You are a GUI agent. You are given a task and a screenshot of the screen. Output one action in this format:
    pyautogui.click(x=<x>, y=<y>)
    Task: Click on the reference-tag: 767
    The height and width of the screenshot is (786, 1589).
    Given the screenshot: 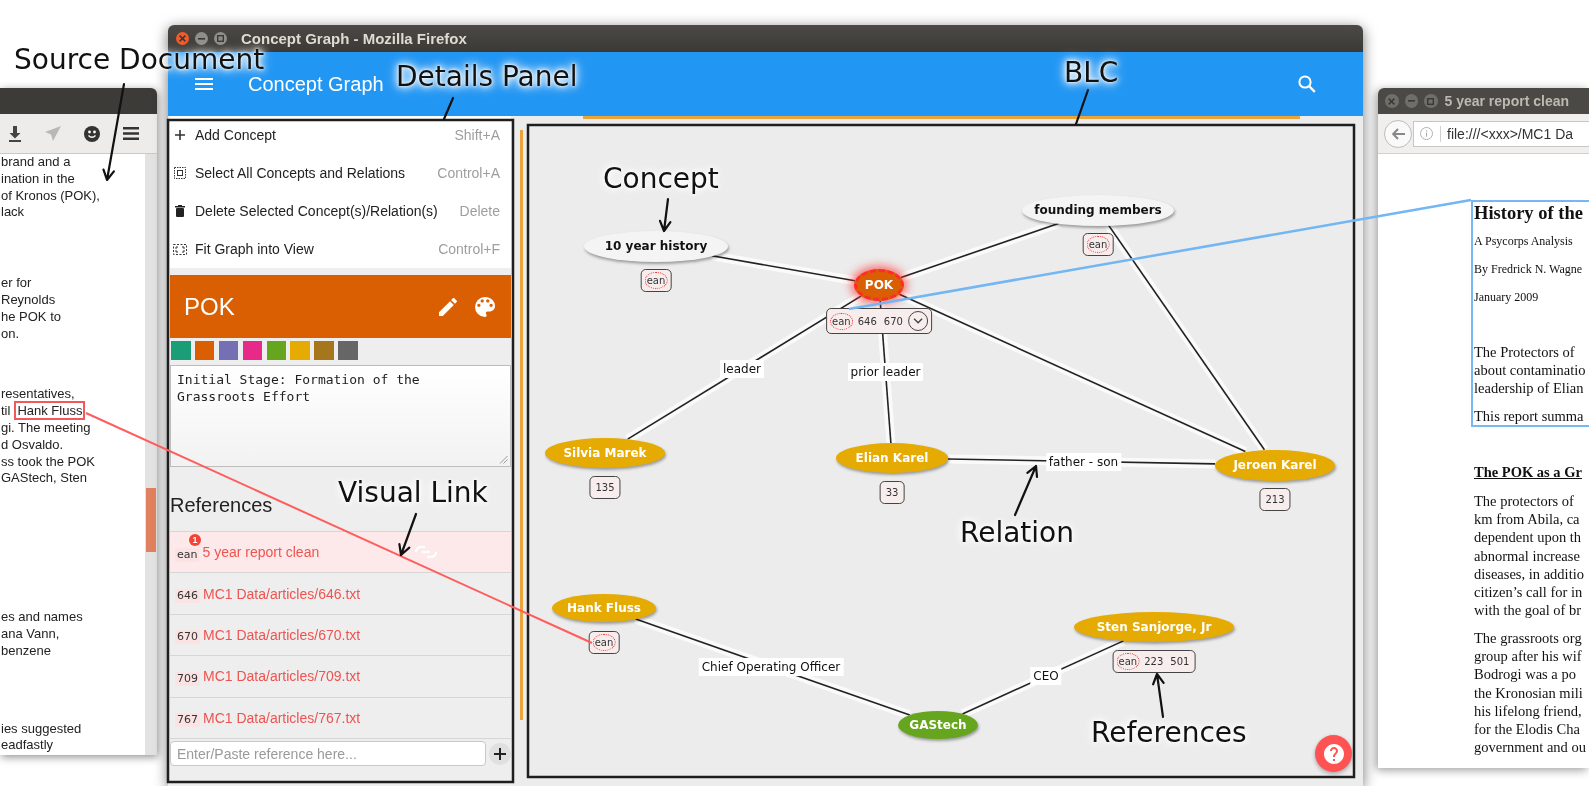 What is the action you would take?
    pyautogui.click(x=187, y=720)
    